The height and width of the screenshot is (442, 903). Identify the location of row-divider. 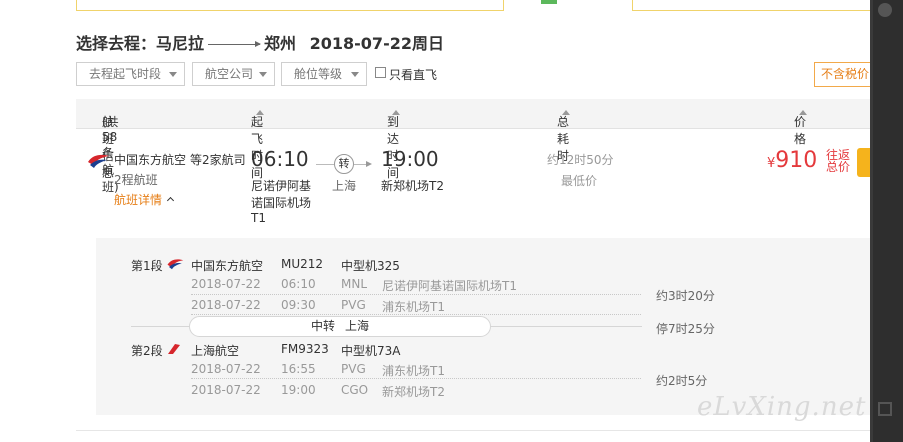
(475, 430).